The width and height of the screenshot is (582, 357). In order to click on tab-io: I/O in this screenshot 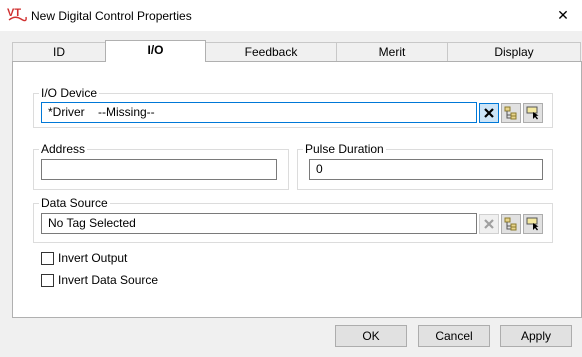, I will do `click(155, 51)`.